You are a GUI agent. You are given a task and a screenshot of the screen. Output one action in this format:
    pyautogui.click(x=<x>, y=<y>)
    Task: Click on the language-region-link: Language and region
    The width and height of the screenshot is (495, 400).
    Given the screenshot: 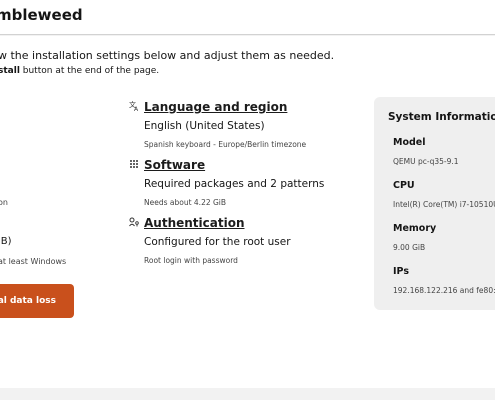 What is the action you would take?
    pyautogui.click(x=215, y=107)
    